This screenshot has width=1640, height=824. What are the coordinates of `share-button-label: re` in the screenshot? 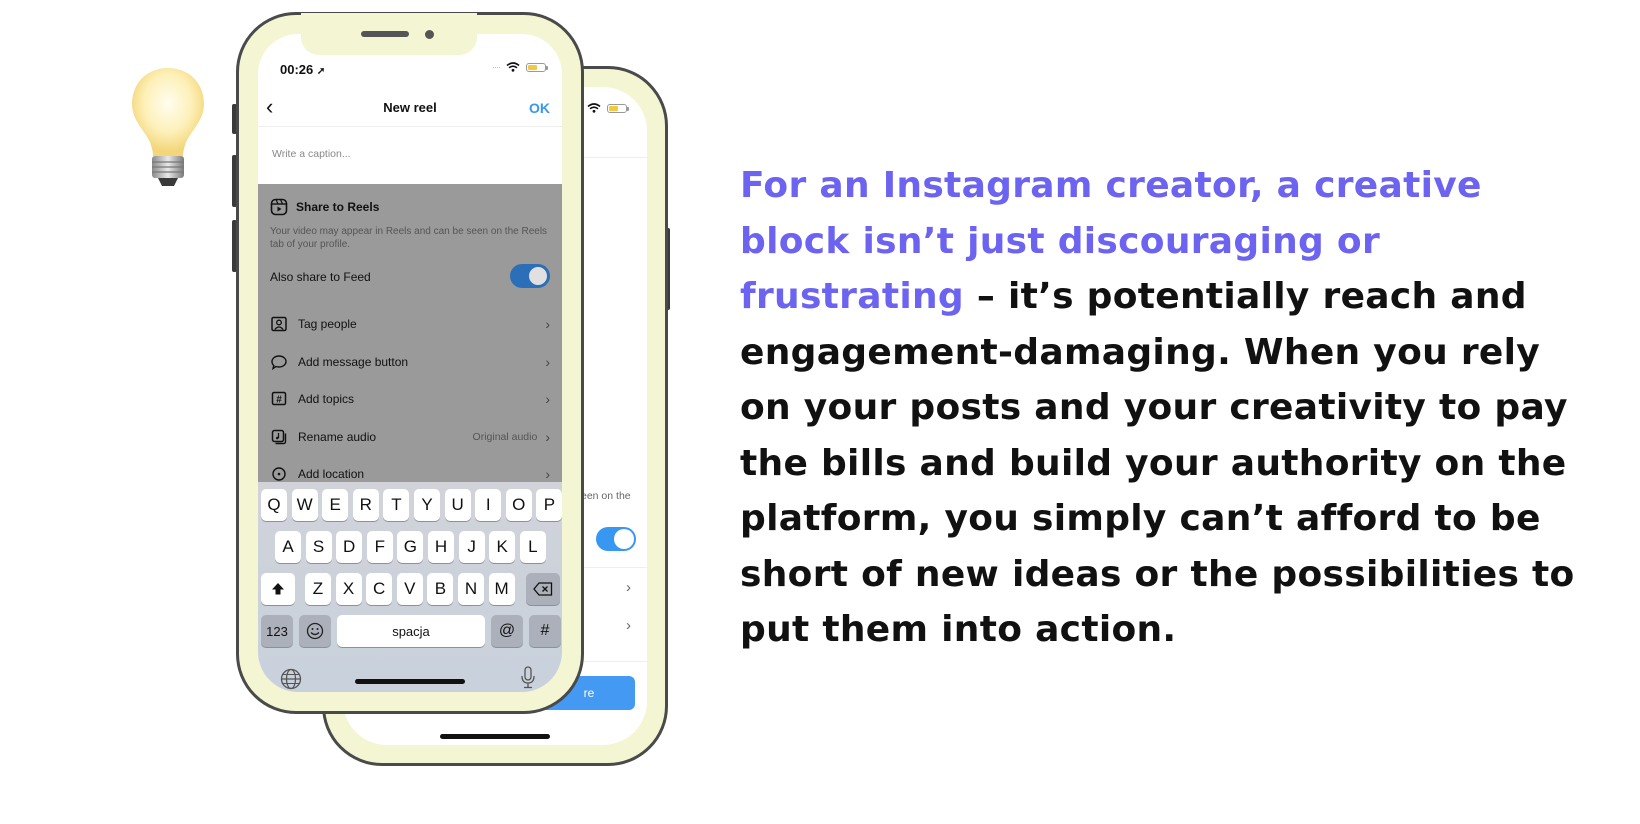 It's located at (589, 693).